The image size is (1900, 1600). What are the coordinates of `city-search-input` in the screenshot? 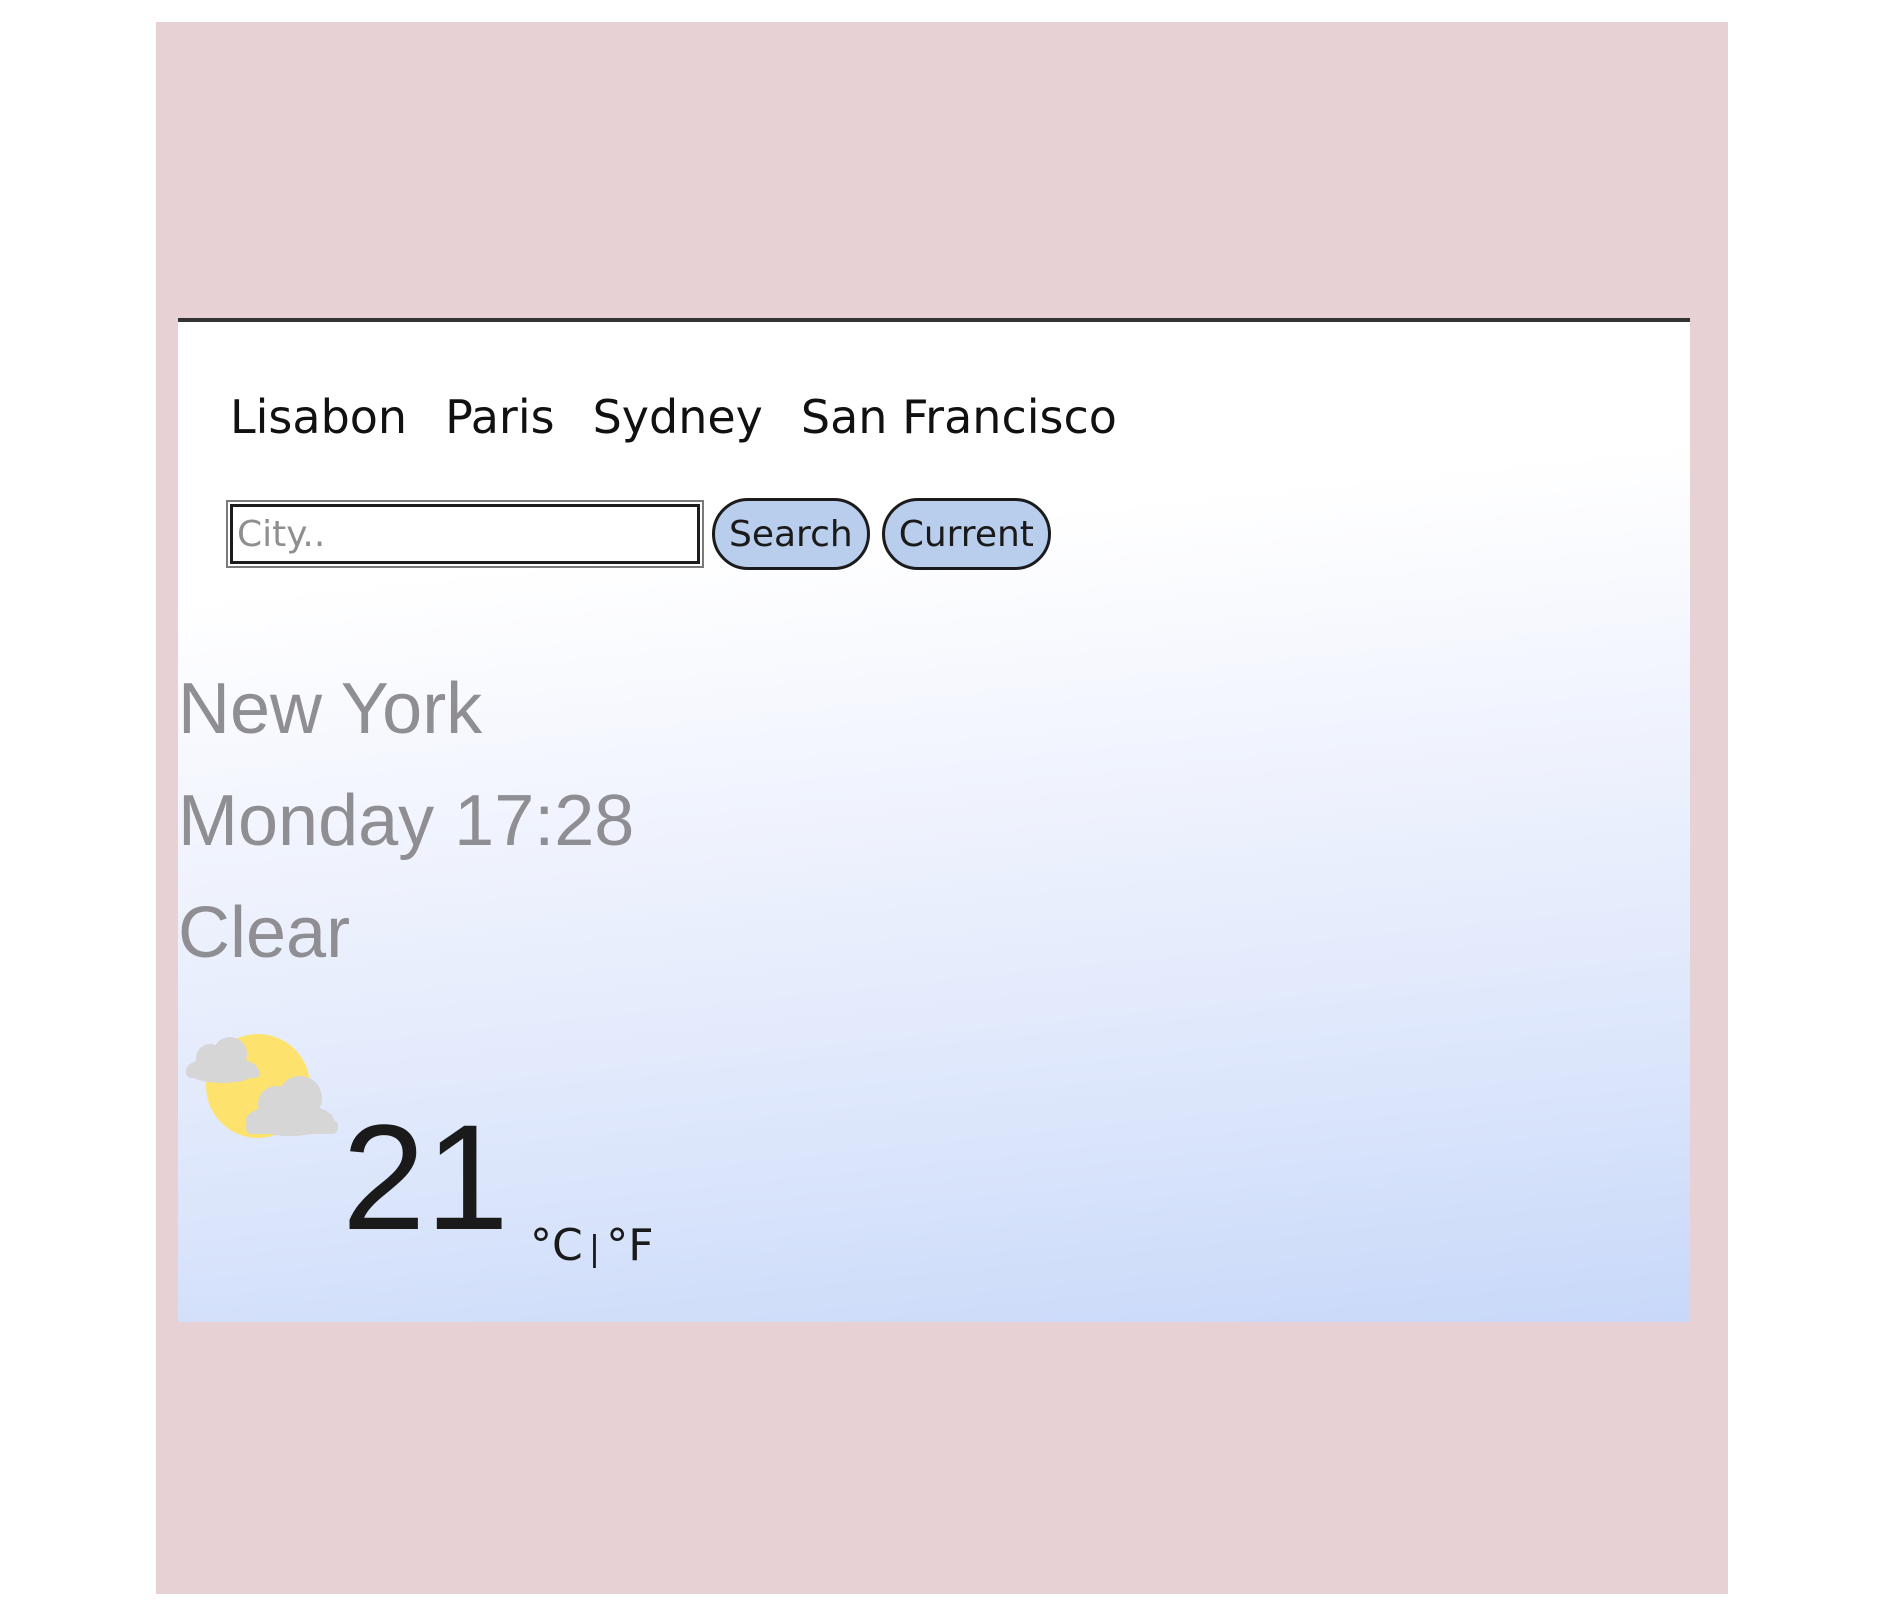 It's located at (465, 534).